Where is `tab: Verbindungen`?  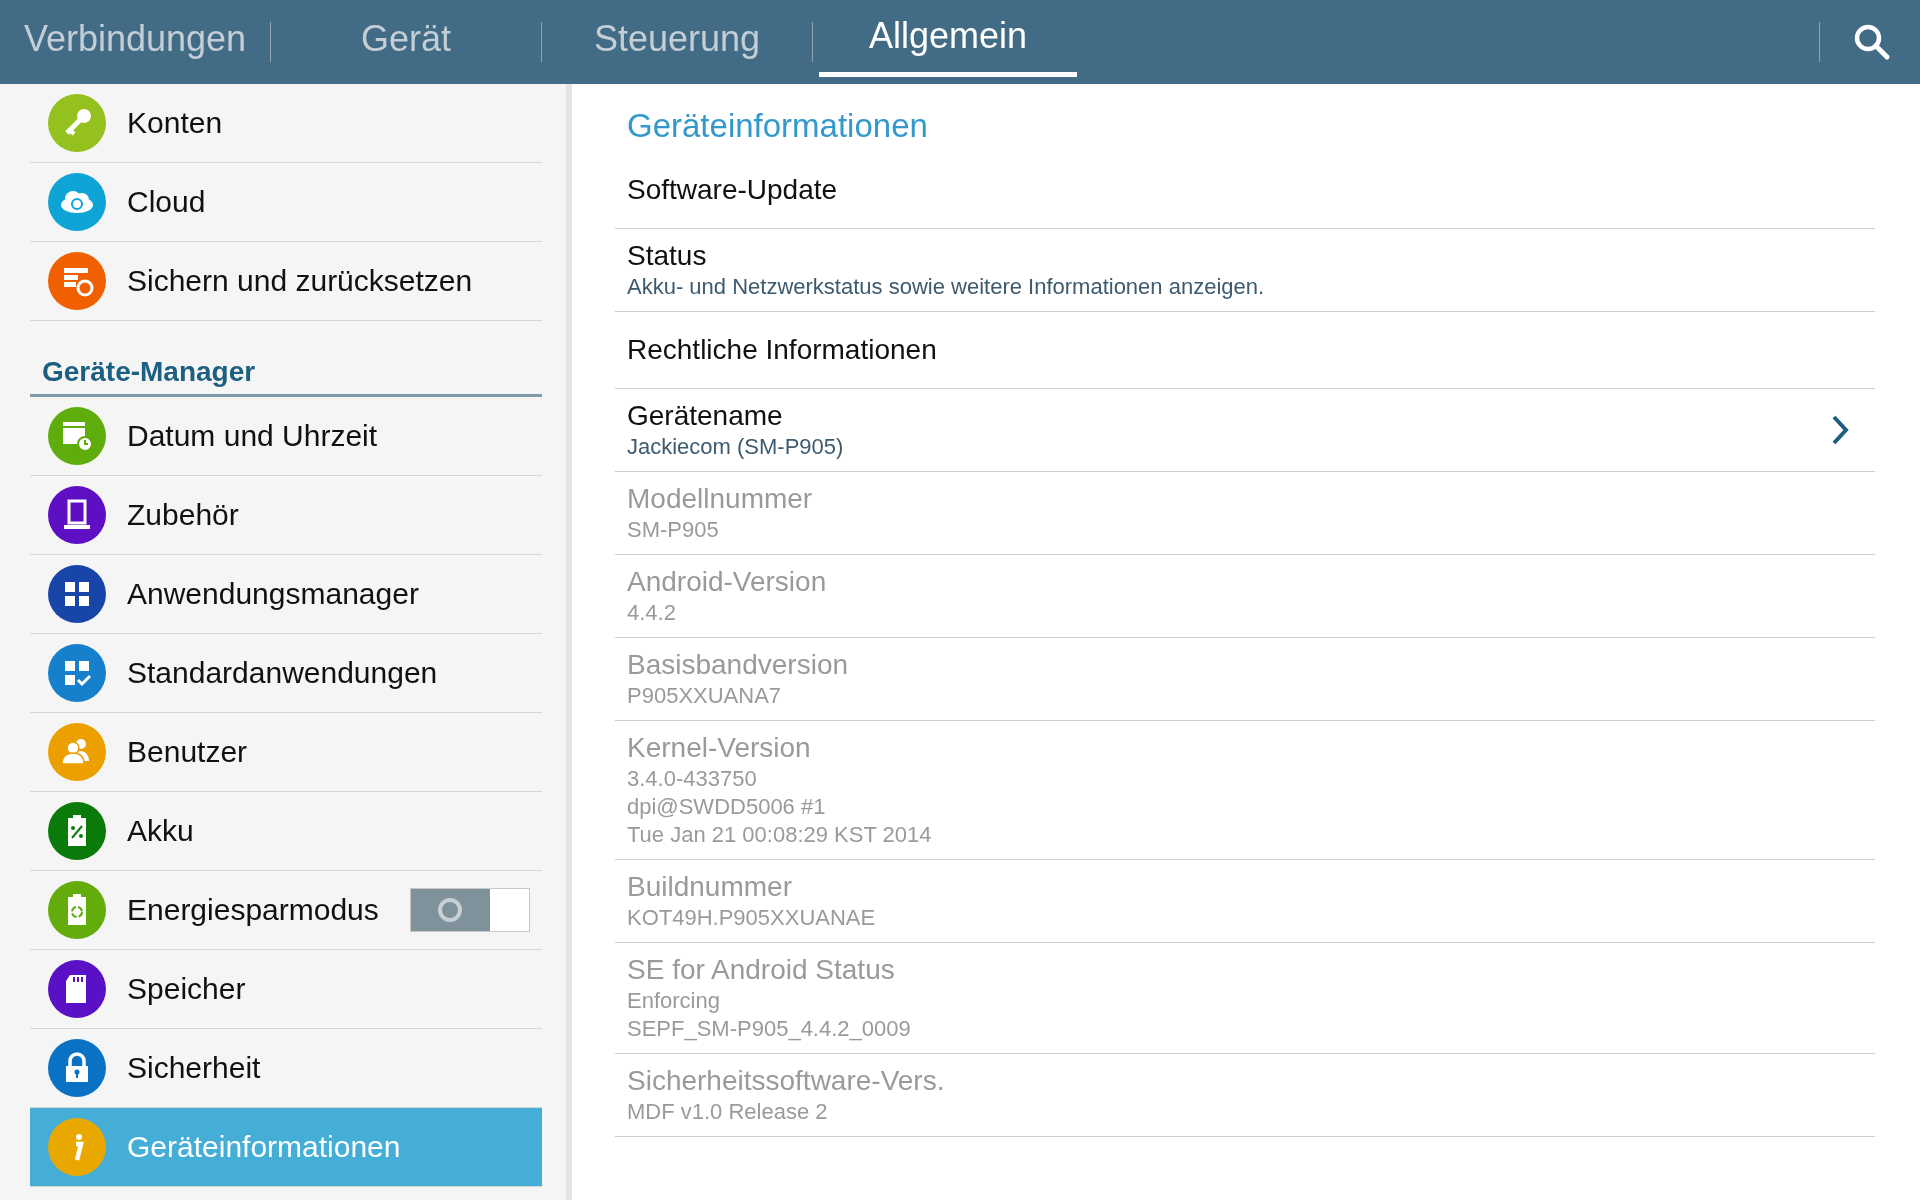
tab: Verbindungen is located at coordinates (135, 42).